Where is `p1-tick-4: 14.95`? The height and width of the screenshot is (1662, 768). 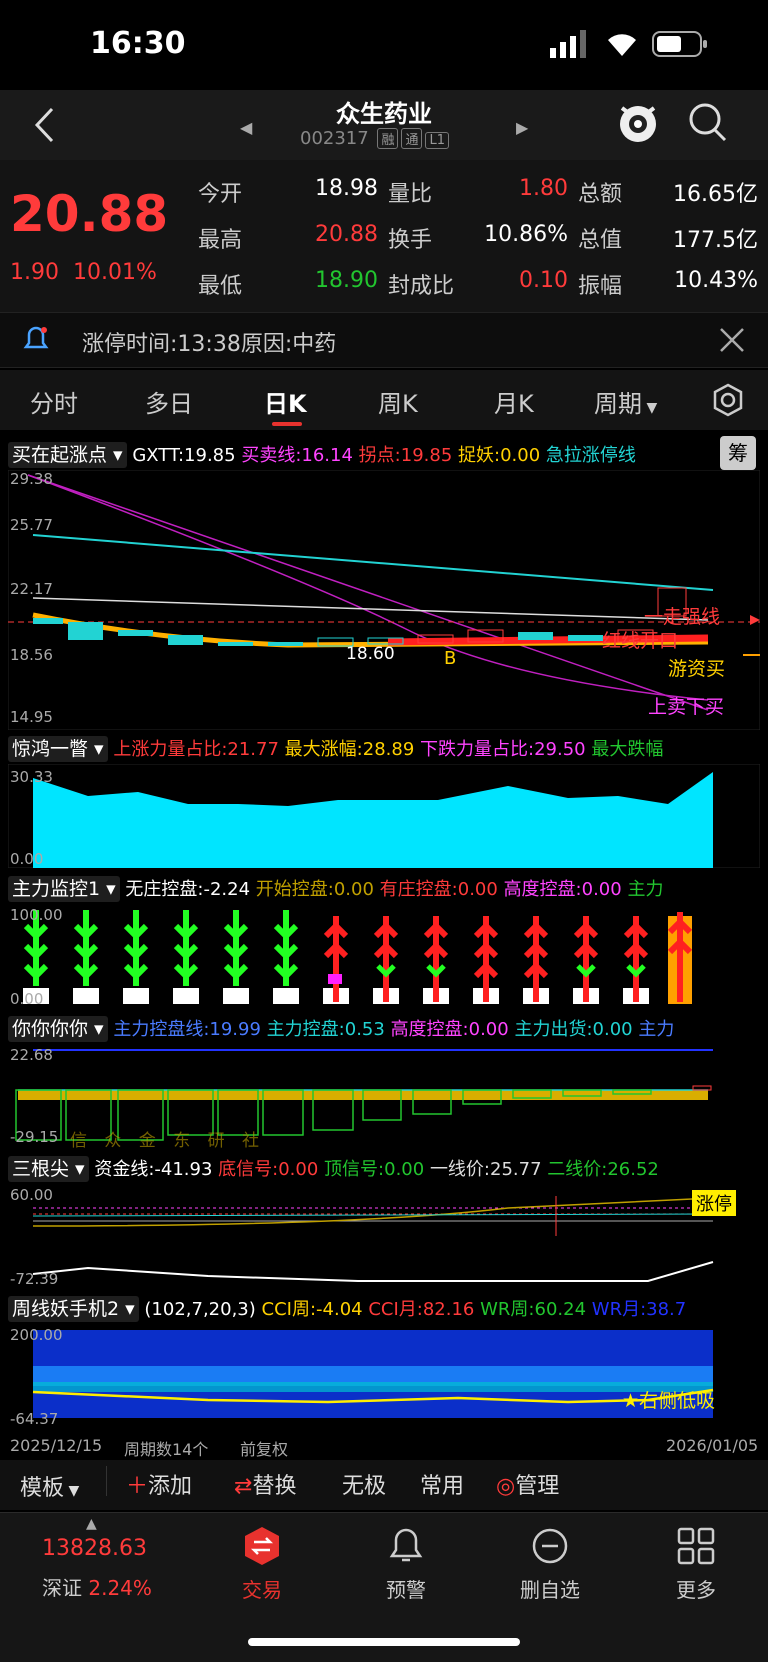 p1-tick-4: 14.95 is located at coordinates (31, 717).